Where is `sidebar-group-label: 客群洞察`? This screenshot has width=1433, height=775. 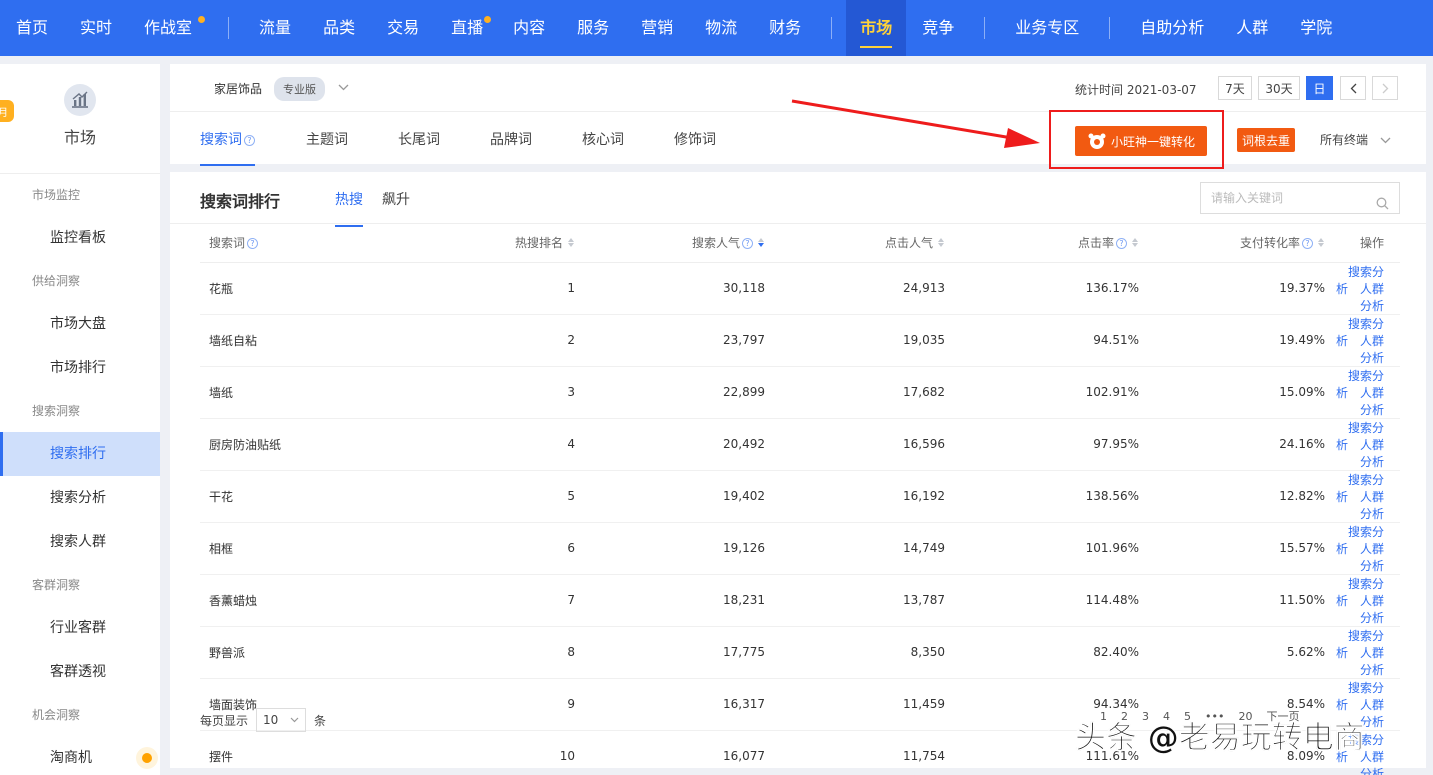 sidebar-group-label: 客群洞察 is located at coordinates (56, 585).